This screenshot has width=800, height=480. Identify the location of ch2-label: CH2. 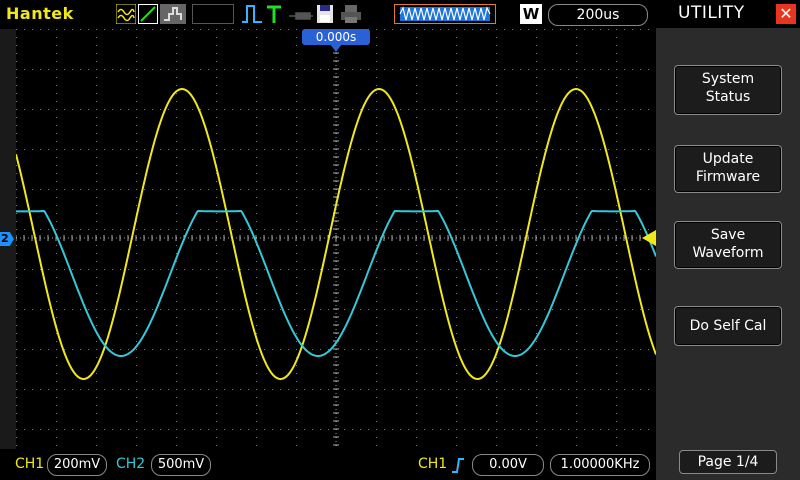
(130, 464).